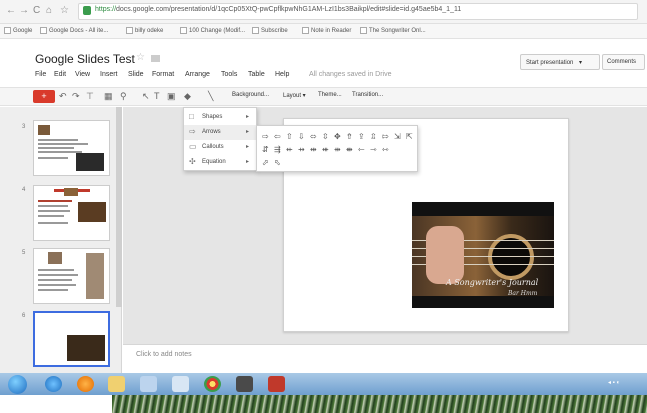 This screenshot has width=647, height=413. I want to click on arrow-shape-icon: ⇩, so click(301, 136).